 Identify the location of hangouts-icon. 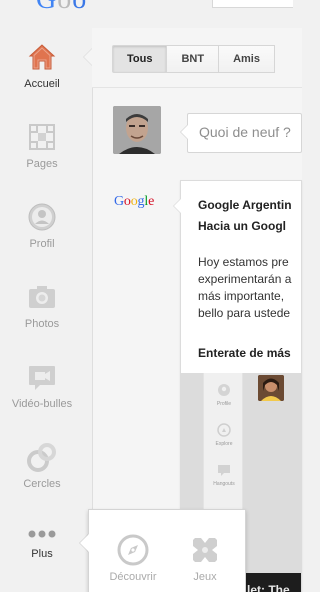
(42, 378).